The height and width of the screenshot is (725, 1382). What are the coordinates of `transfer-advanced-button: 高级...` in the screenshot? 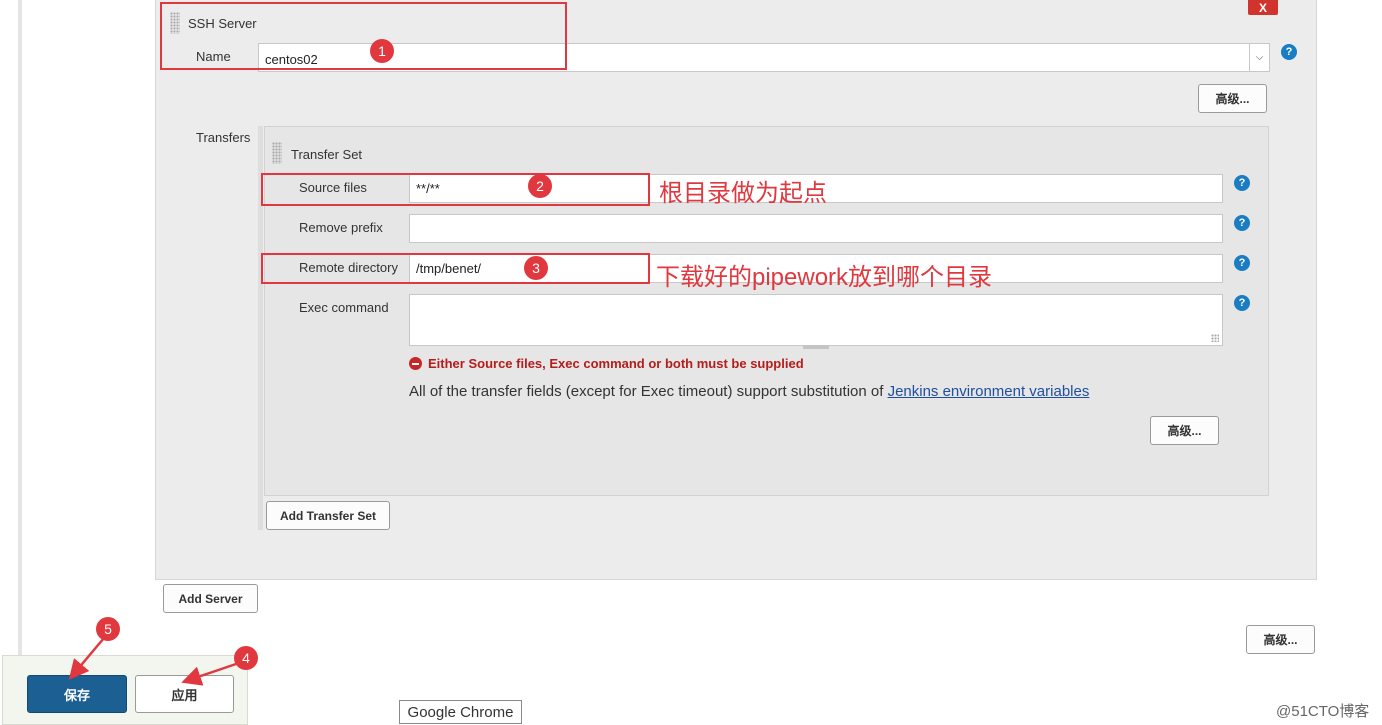 It's located at (1184, 430).